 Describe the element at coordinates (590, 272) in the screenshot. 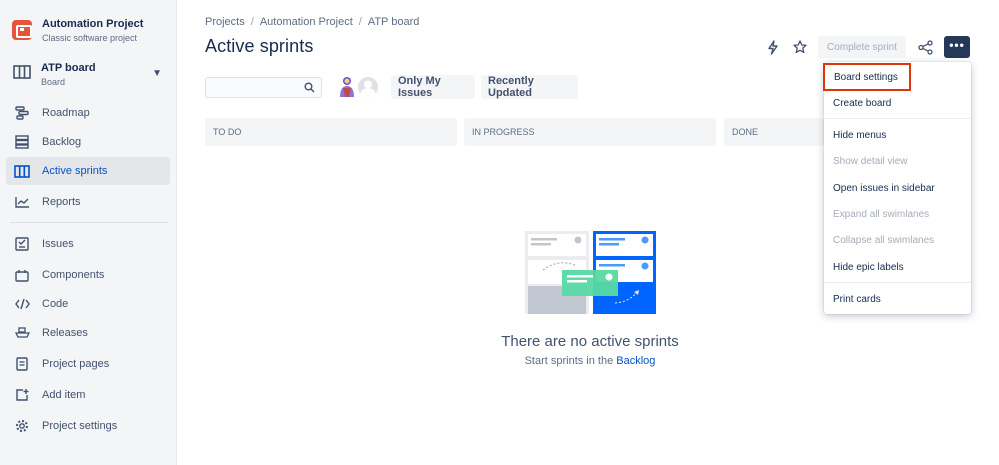

I see `empty-board-illustration` at that location.